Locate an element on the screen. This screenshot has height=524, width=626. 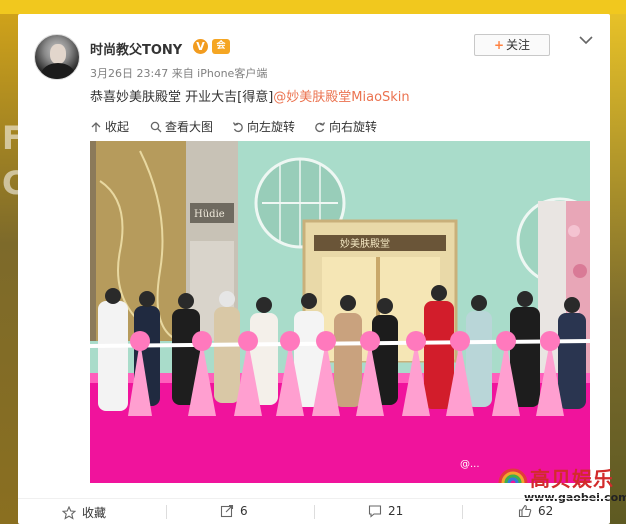
chevron-down-icon is located at coordinates (586, 40).